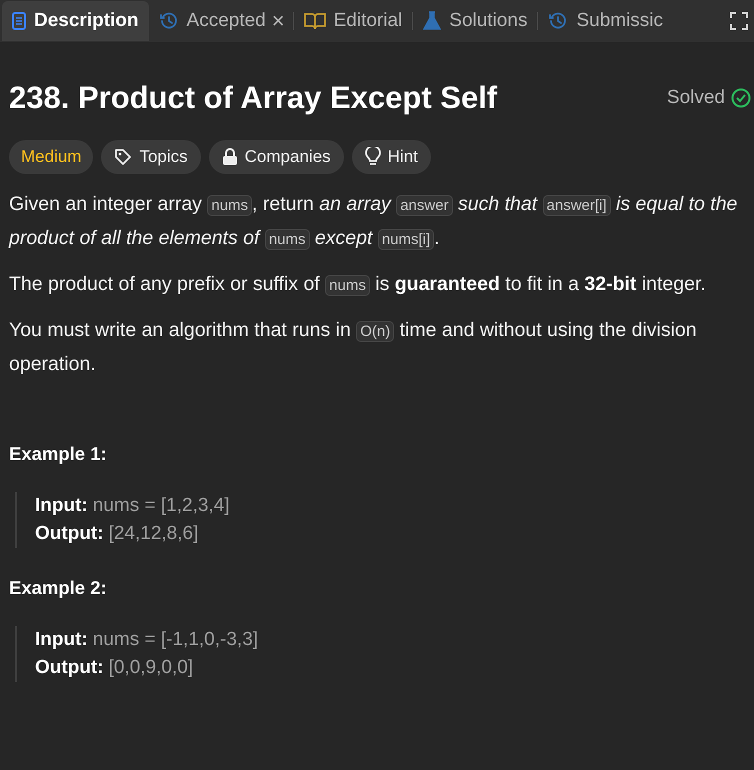 The height and width of the screenshot is (770, 754). What do you see at coordinates (372, 157) in the screenshot?
I see `lightbulb-icon` at bounding box center [372, 157].